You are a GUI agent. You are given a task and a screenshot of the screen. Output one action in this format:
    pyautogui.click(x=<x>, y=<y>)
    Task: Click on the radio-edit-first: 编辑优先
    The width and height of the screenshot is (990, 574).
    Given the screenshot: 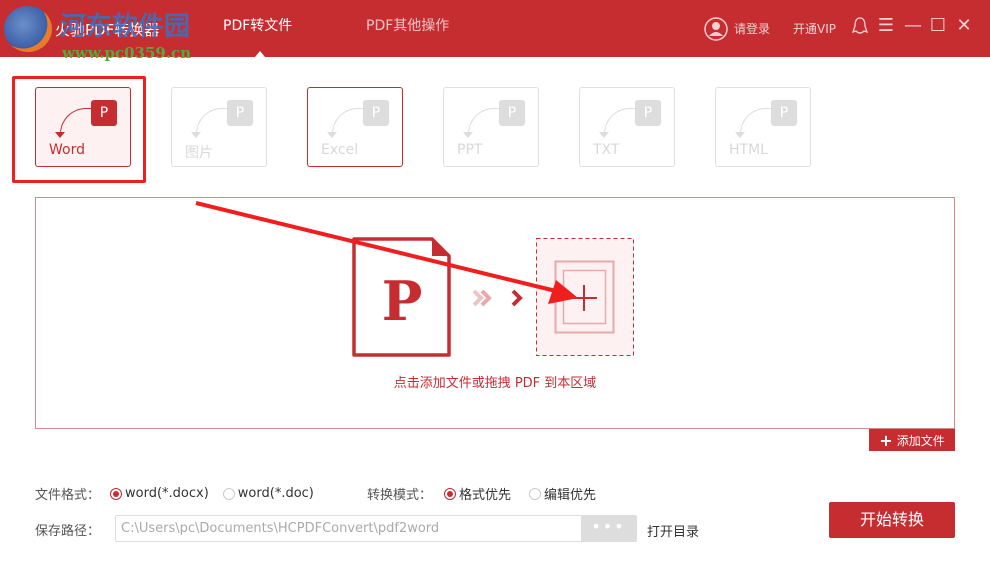 What is the action you would take?
    pyautogui.click(x=562, y=493)
    